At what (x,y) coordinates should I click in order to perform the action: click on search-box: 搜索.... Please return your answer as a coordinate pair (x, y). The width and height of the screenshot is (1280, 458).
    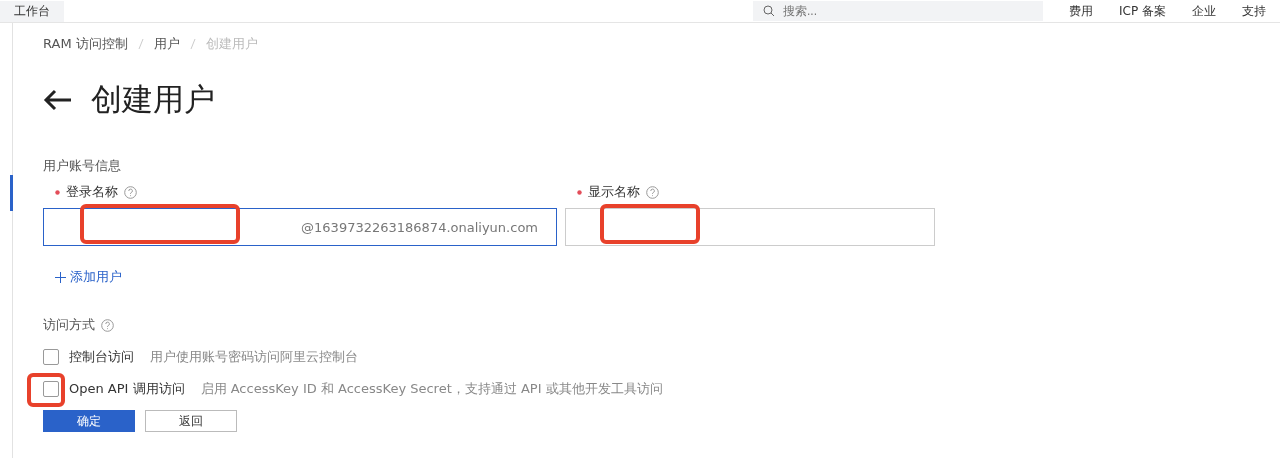
    Looking at the image, I should click on (898, 11).